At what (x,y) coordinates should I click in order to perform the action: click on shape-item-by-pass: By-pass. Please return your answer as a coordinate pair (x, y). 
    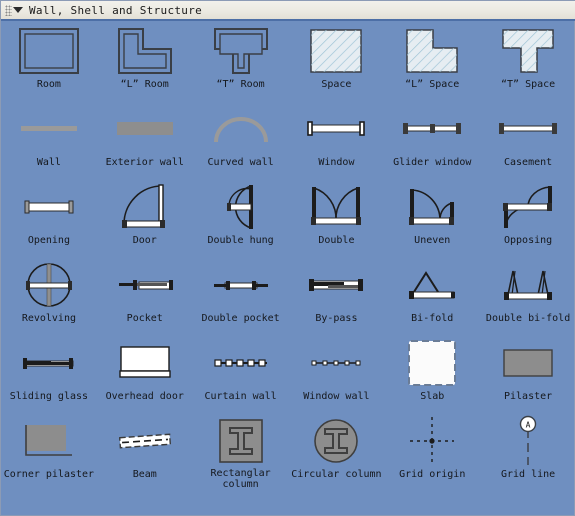
    Looking at the image, I should click on (337, 295).